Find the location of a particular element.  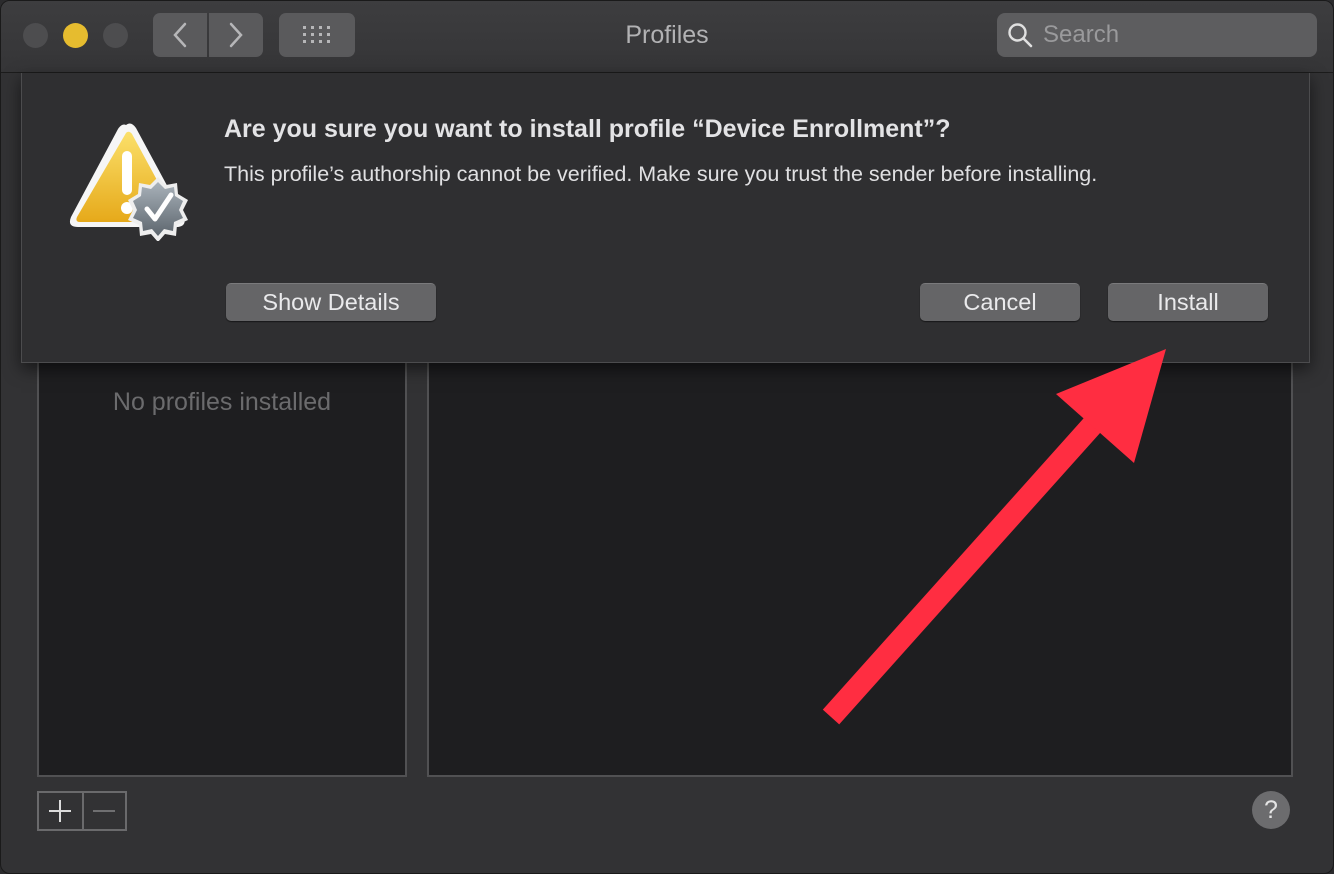

install-button: Install is located at coordinates (1188, 302).